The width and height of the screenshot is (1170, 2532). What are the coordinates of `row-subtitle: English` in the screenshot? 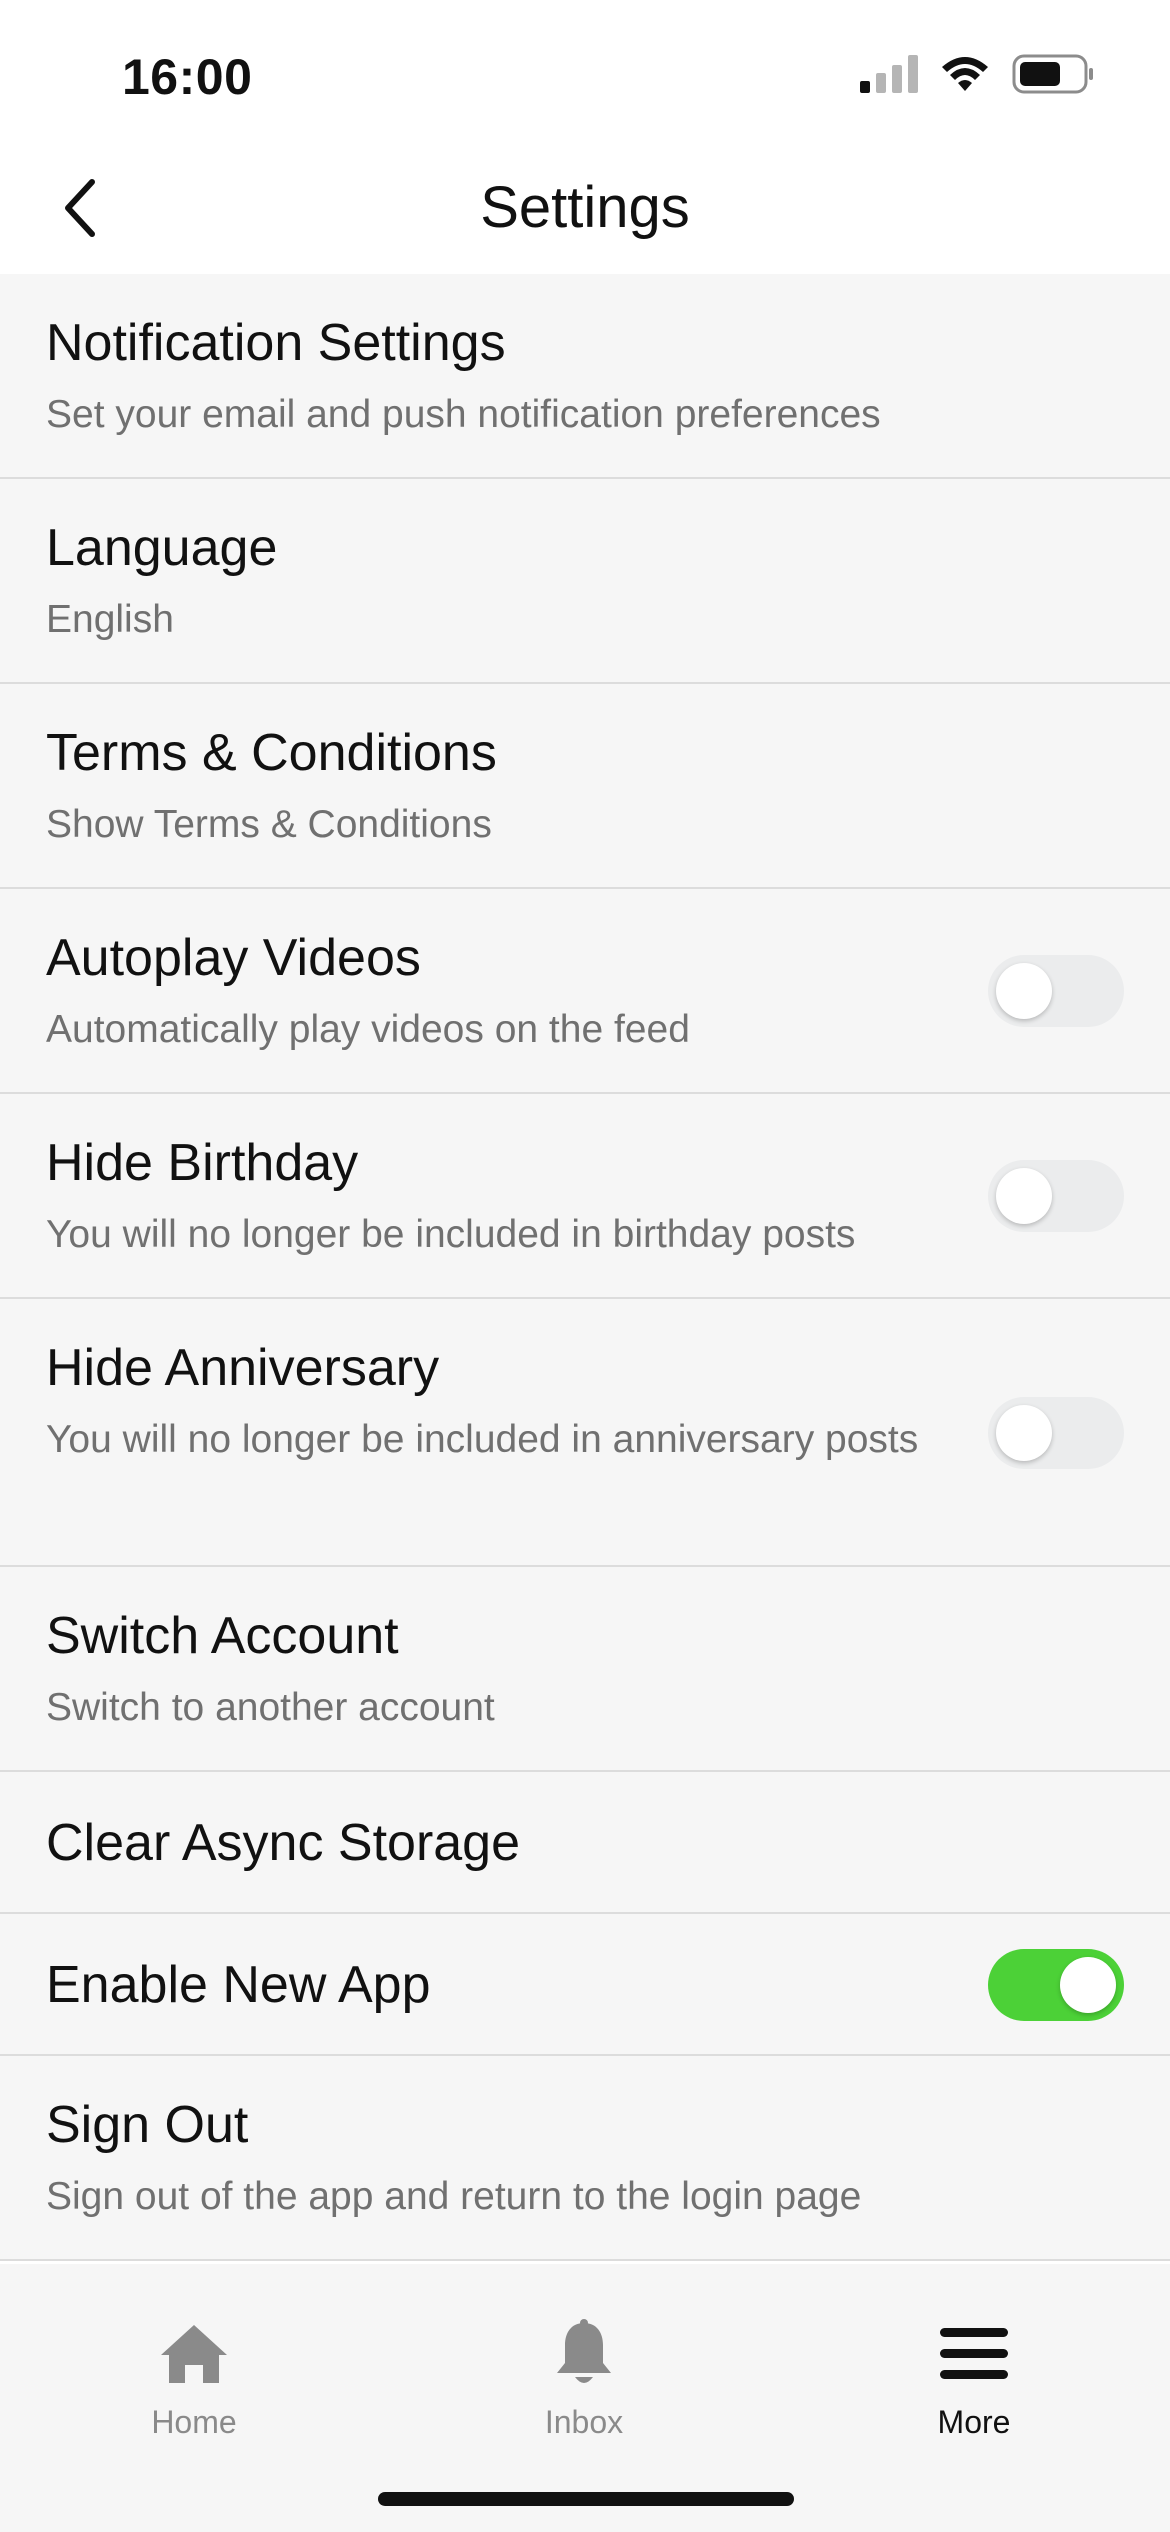 It's located at (110, 619).